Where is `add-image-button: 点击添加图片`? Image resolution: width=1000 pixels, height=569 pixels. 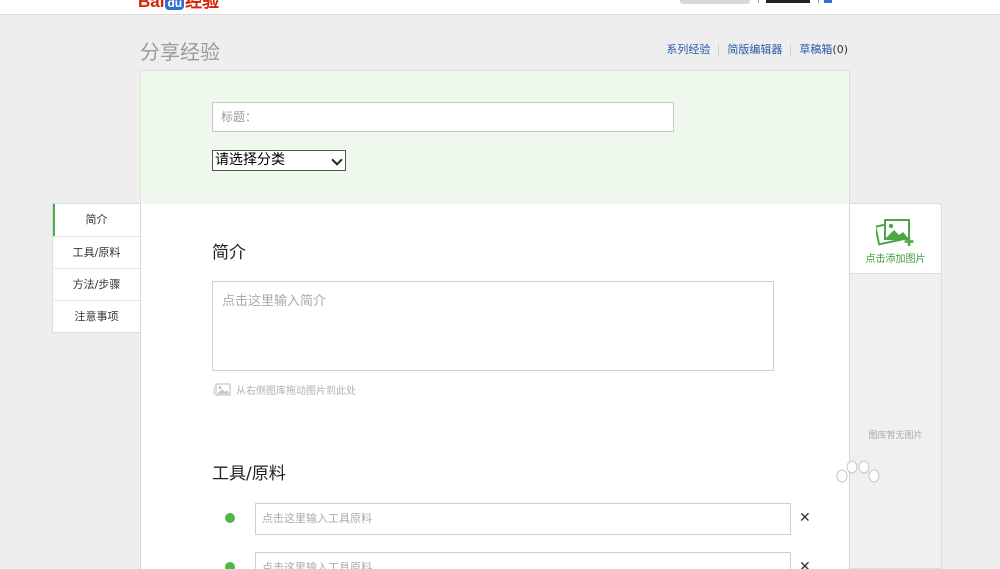
add-image-button: 点击添加图片 is located at coordinates (895, 239).